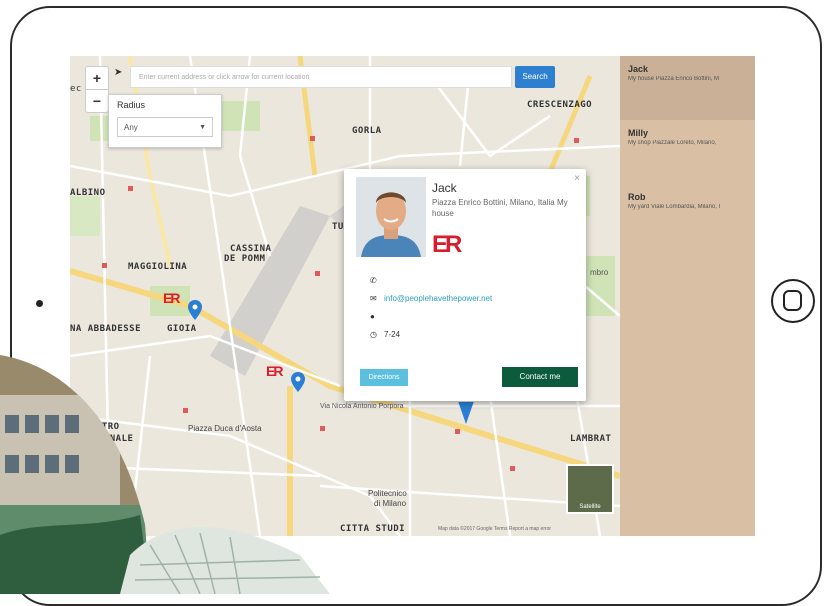  Describe the element at coordinates (384, 377) in the screenshot. I see `directions-button: Directions` at that location.